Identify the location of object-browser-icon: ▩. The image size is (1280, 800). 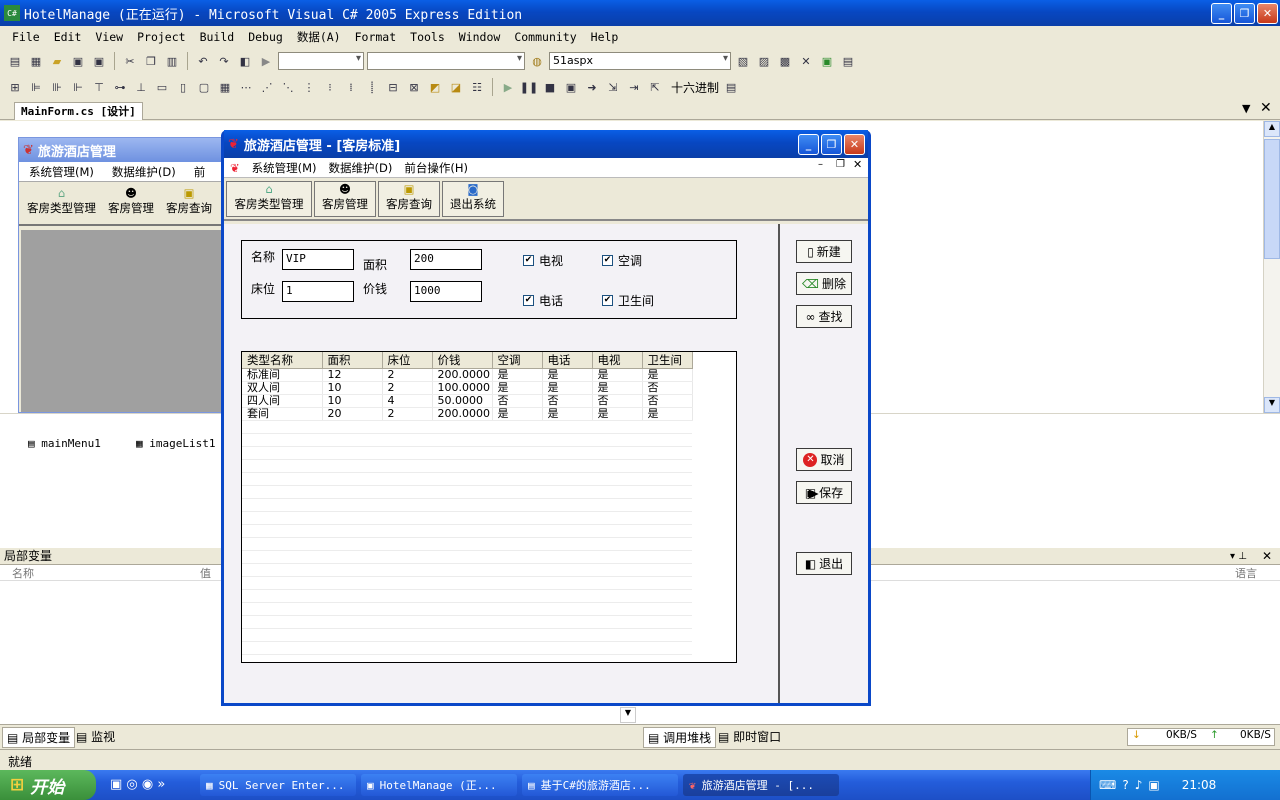
(785, 61).